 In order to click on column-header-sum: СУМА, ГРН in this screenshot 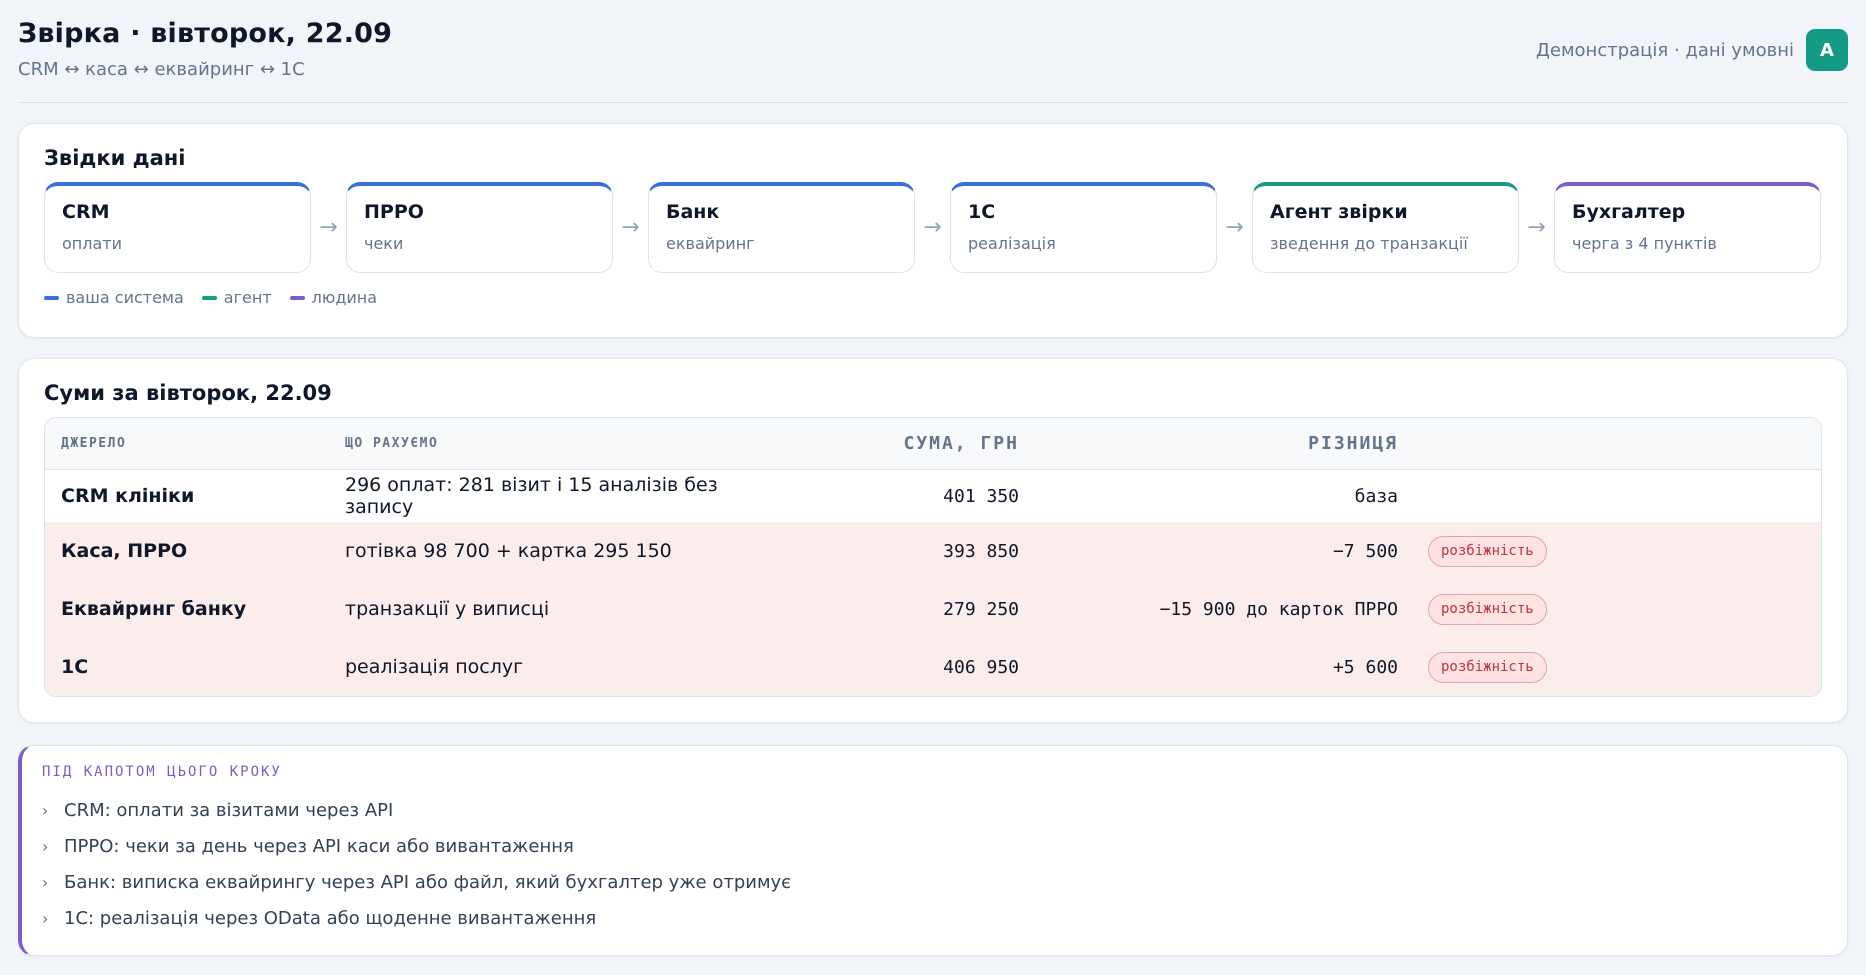, I will do `click(961, 443)`.